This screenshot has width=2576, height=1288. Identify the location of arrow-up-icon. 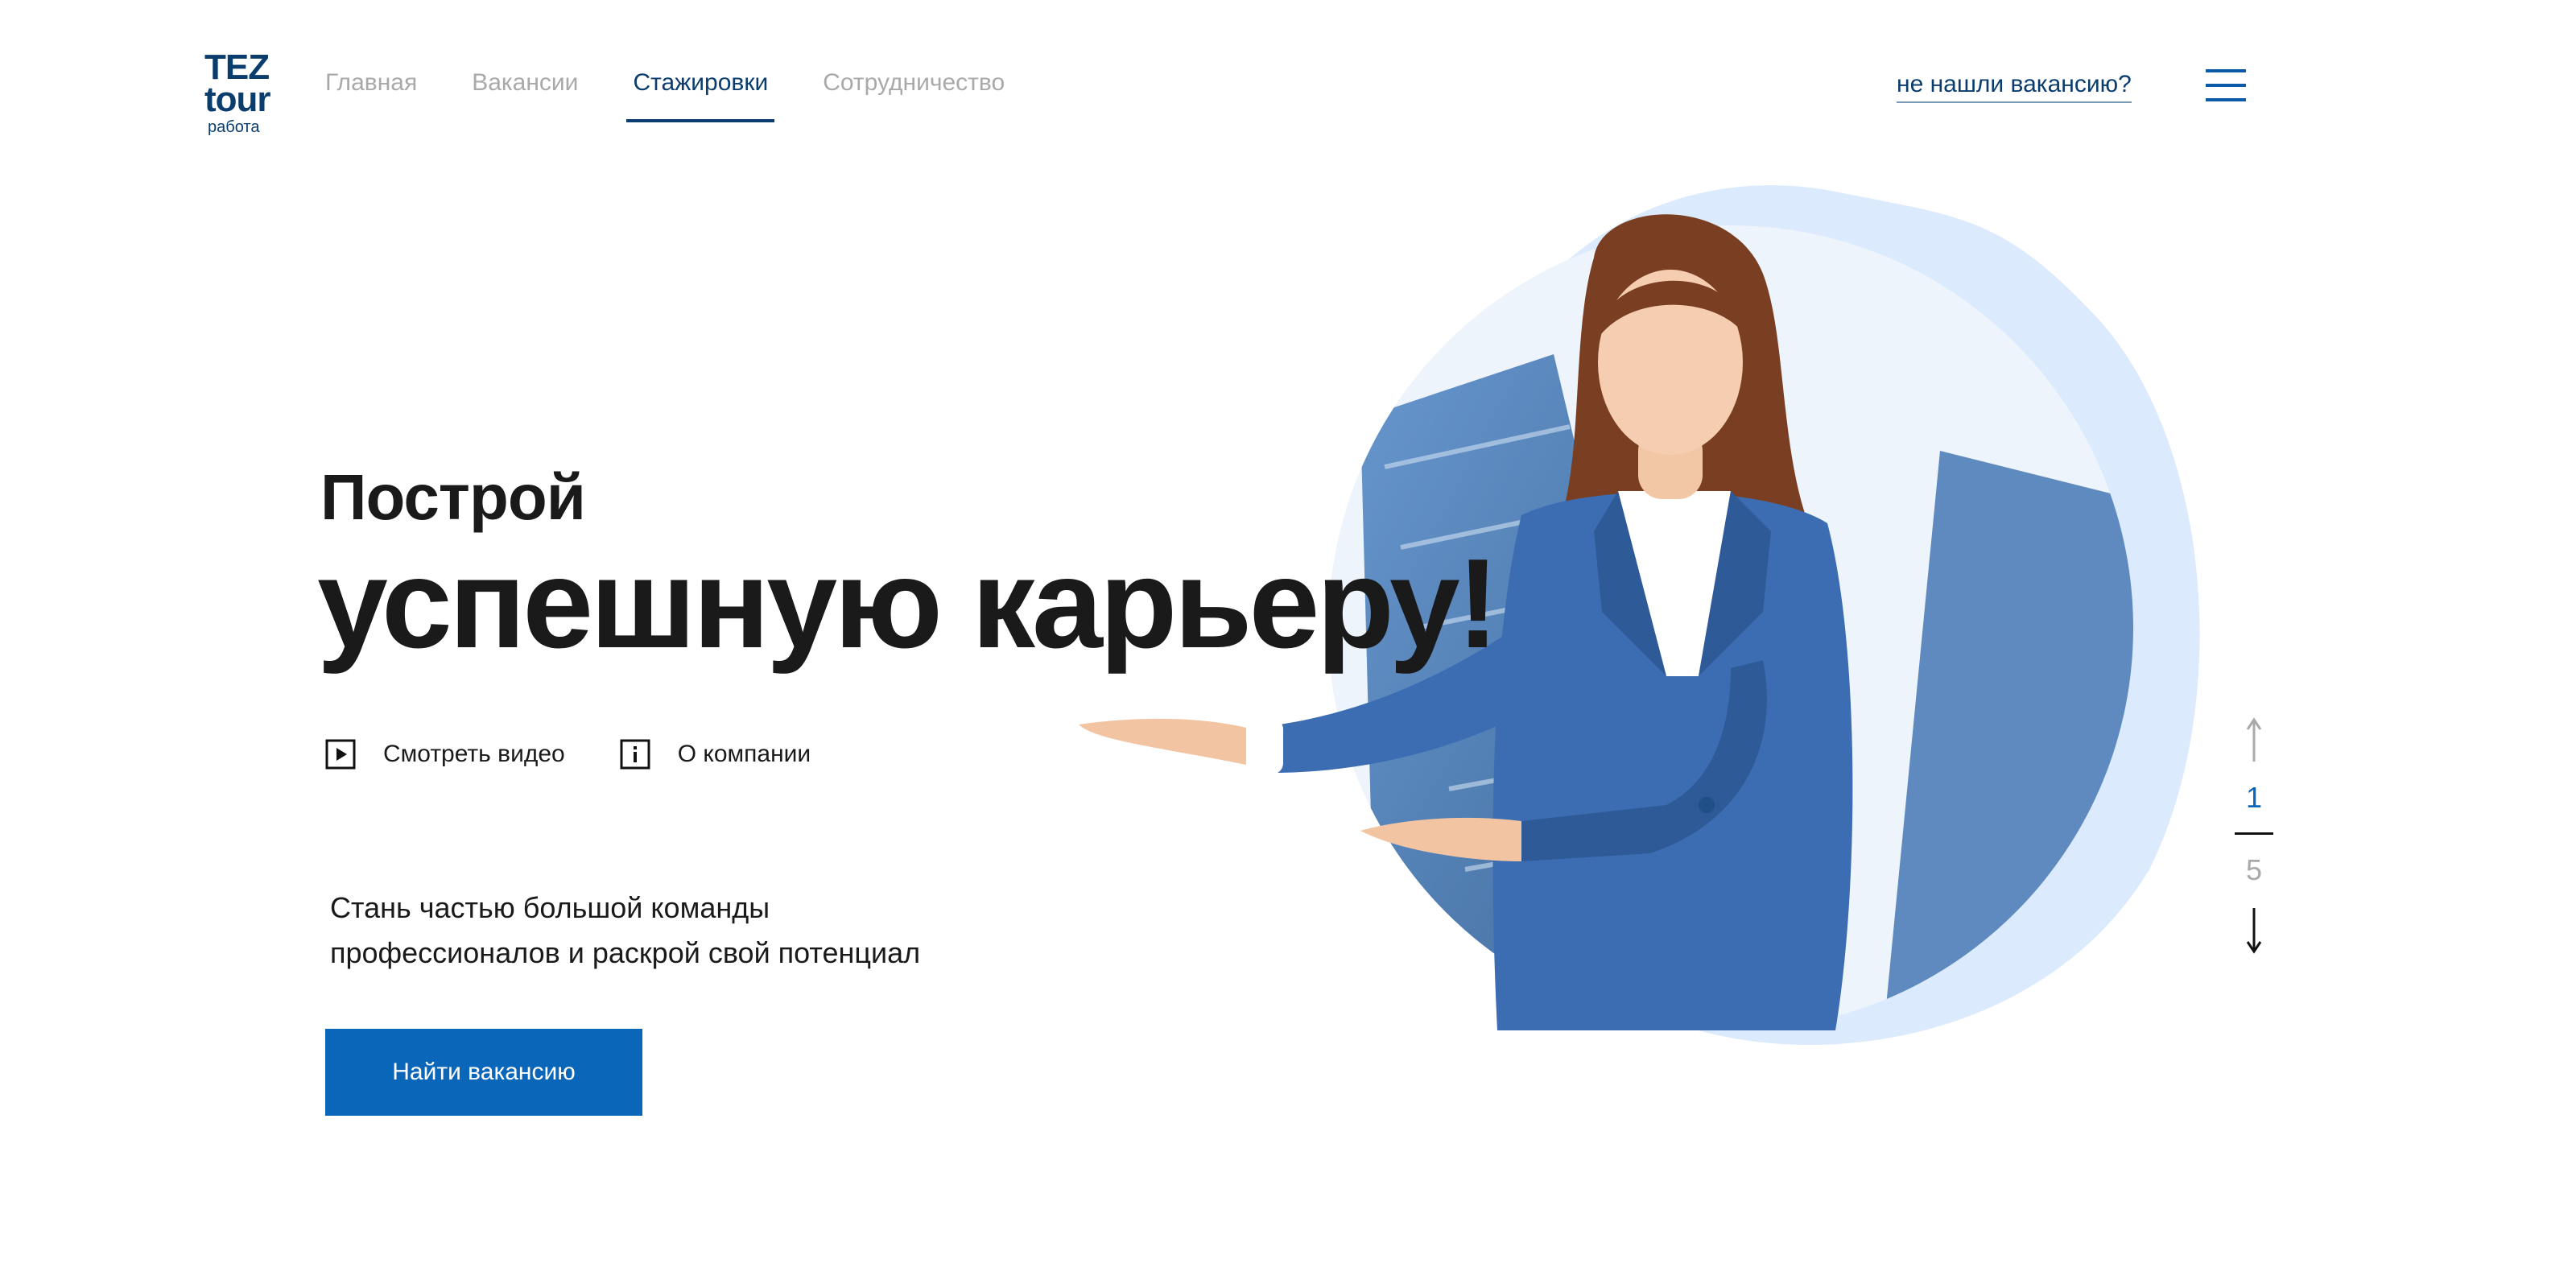
(2254, 740).